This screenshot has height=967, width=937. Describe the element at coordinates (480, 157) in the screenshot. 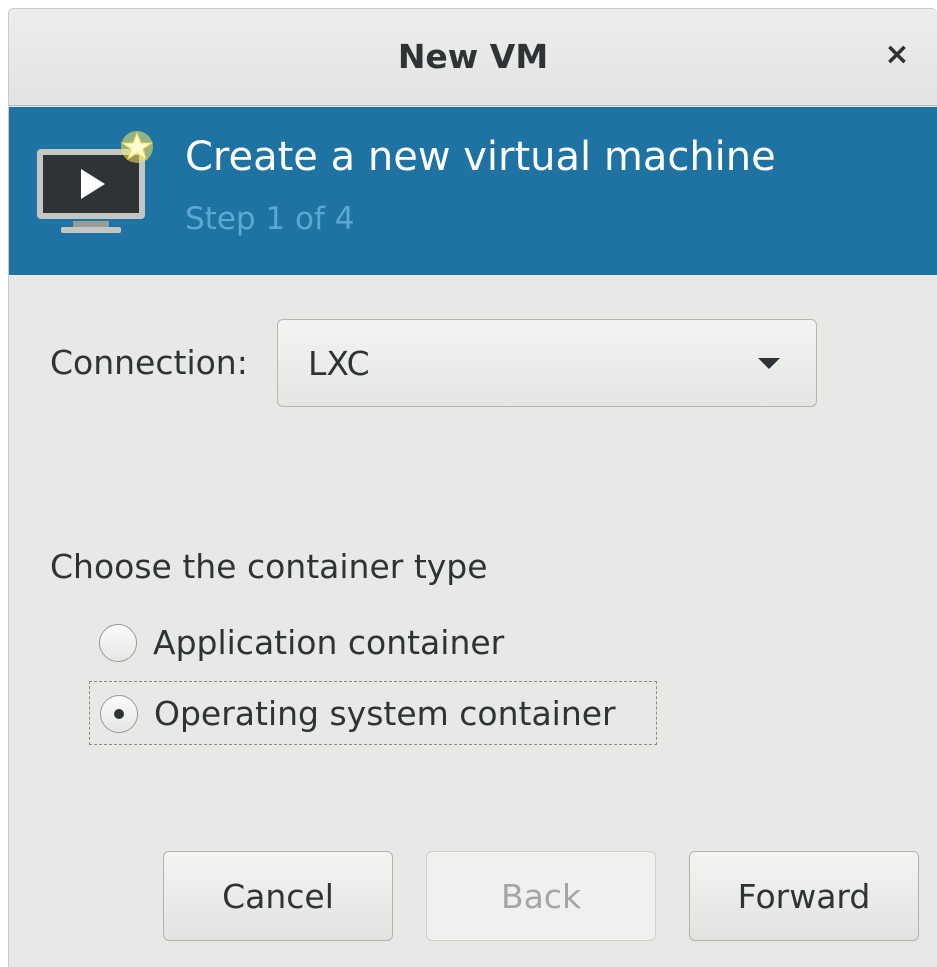

I see `banner-title: Create a new virtual machine` at that location.